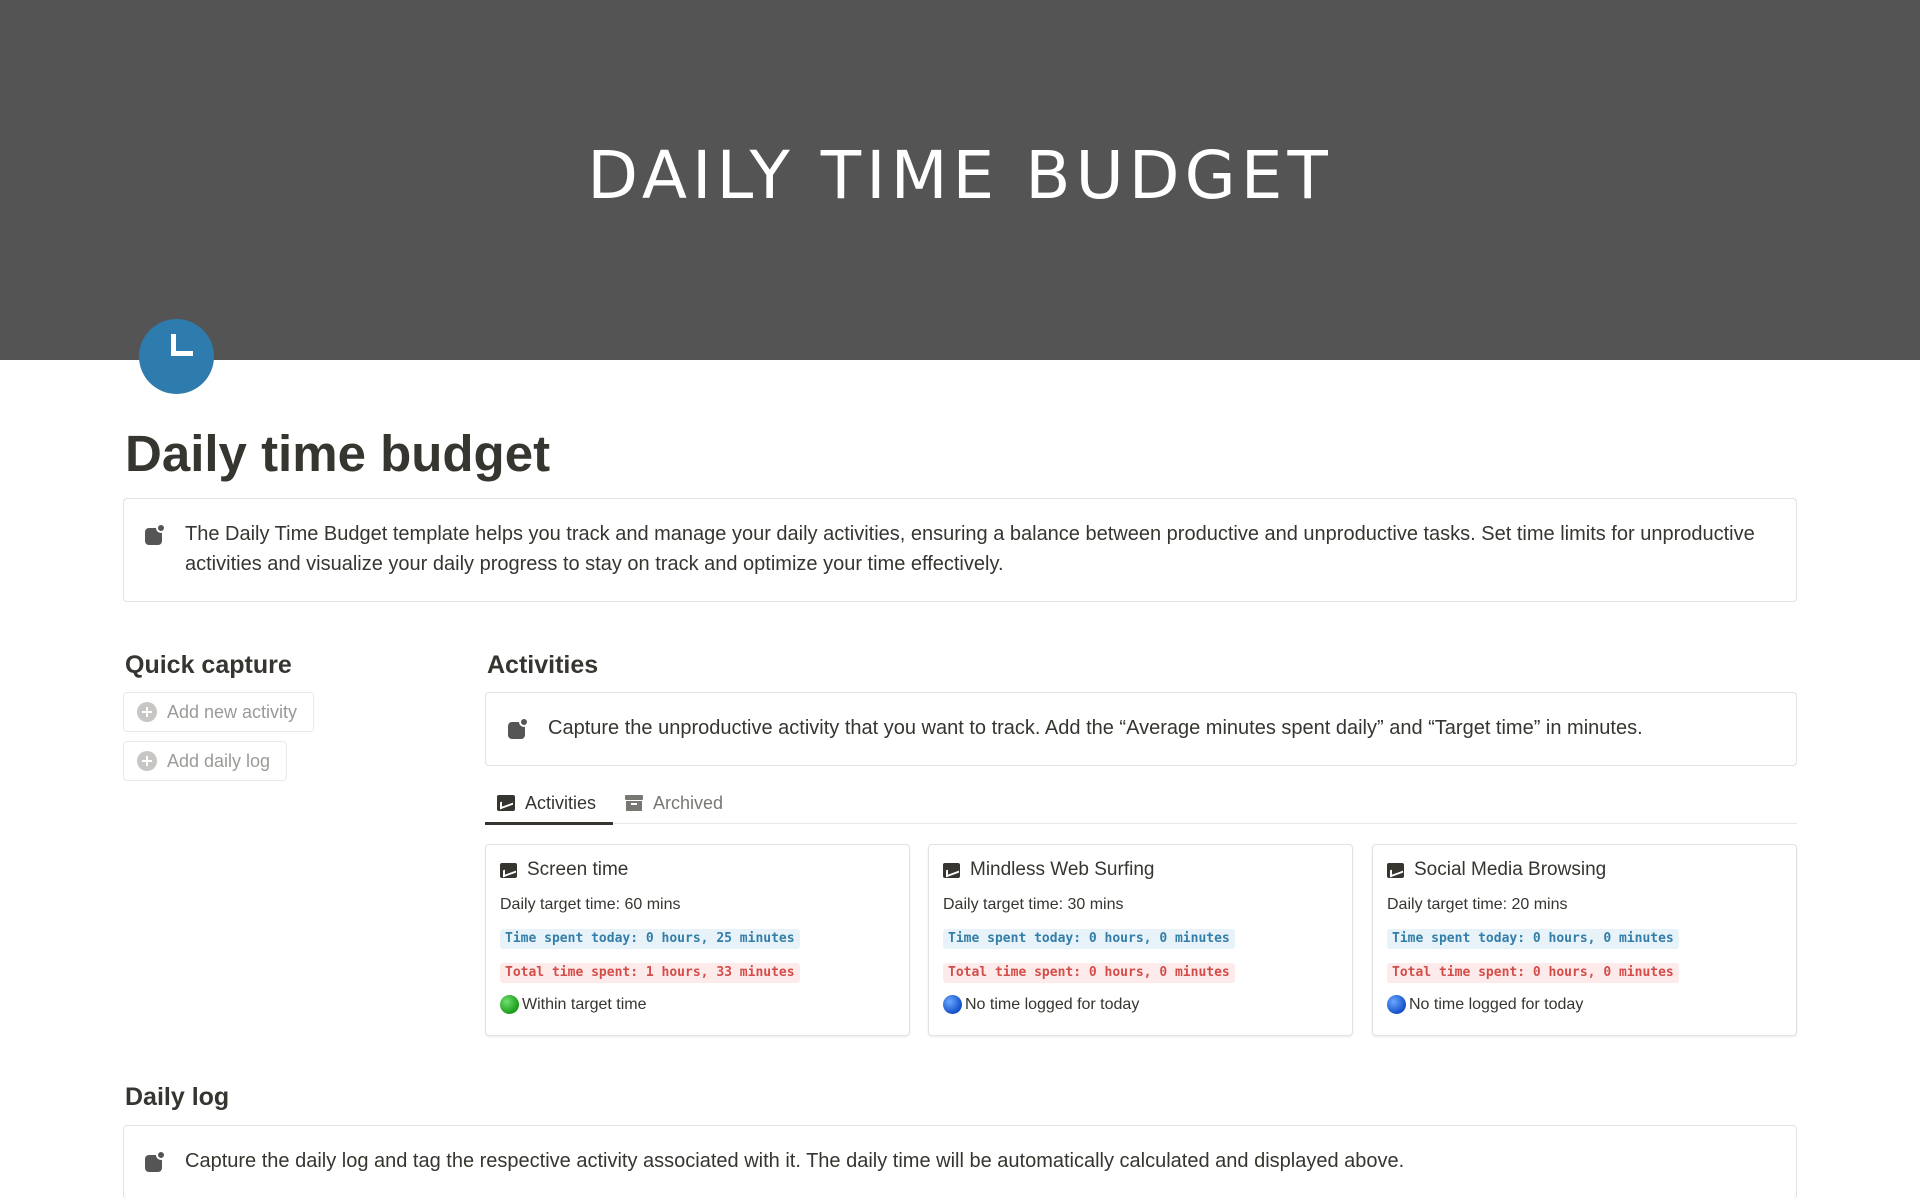 The height and width of the screenshot is (1199, 1920). Describe the element at coordinates (688, 802) in the screenshot. I see `tab-archived-label: Archived` at that location.